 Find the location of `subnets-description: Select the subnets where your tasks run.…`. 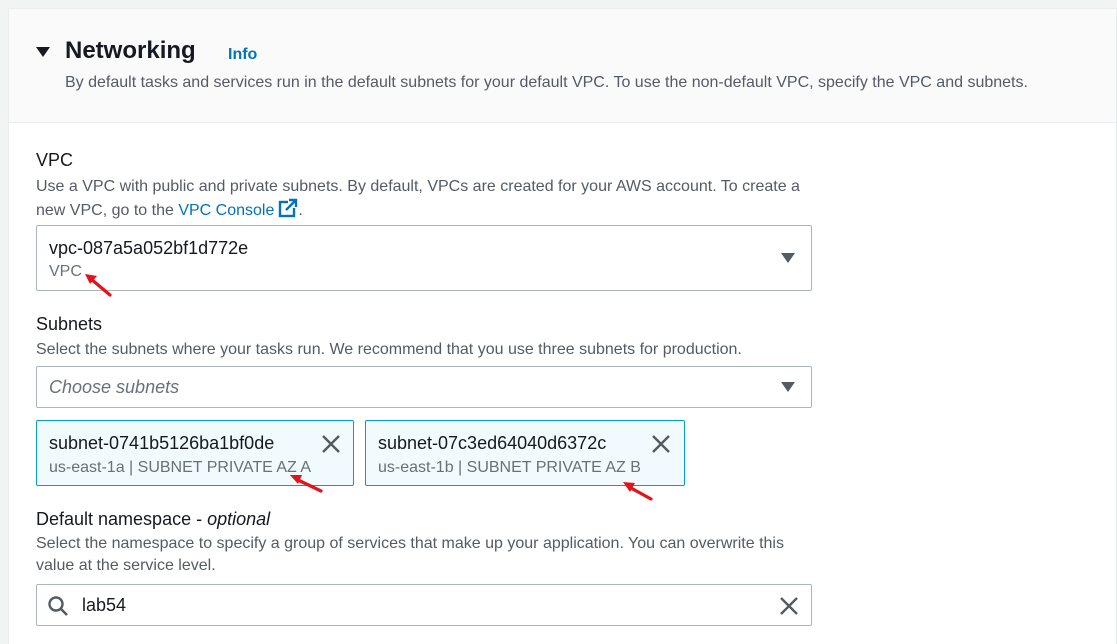

subnets-description: Select the subnets where your tasks run.… is located at coordinates (389, 349).